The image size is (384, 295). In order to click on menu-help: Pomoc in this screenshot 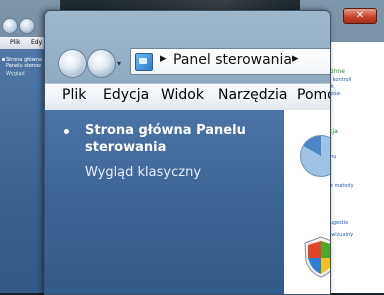, I will do `click(313, 95)`.